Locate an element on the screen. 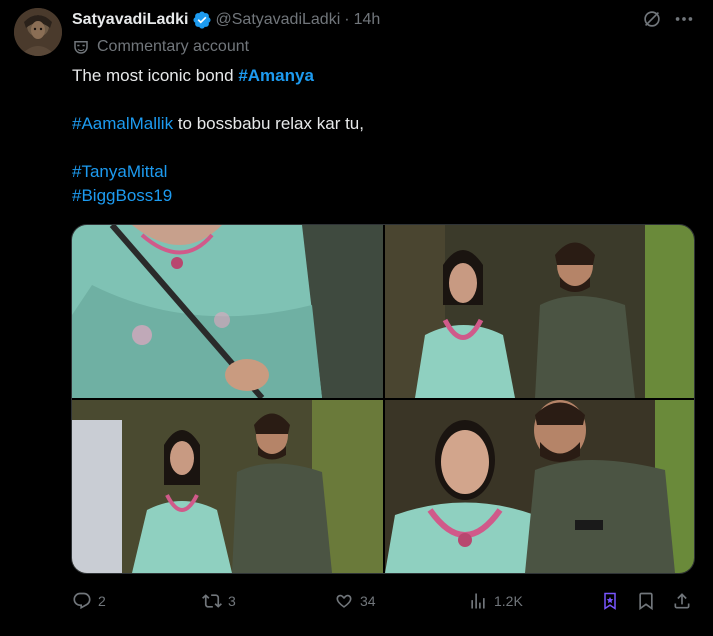  grok-explain-button is located at coordinates (613, 601).